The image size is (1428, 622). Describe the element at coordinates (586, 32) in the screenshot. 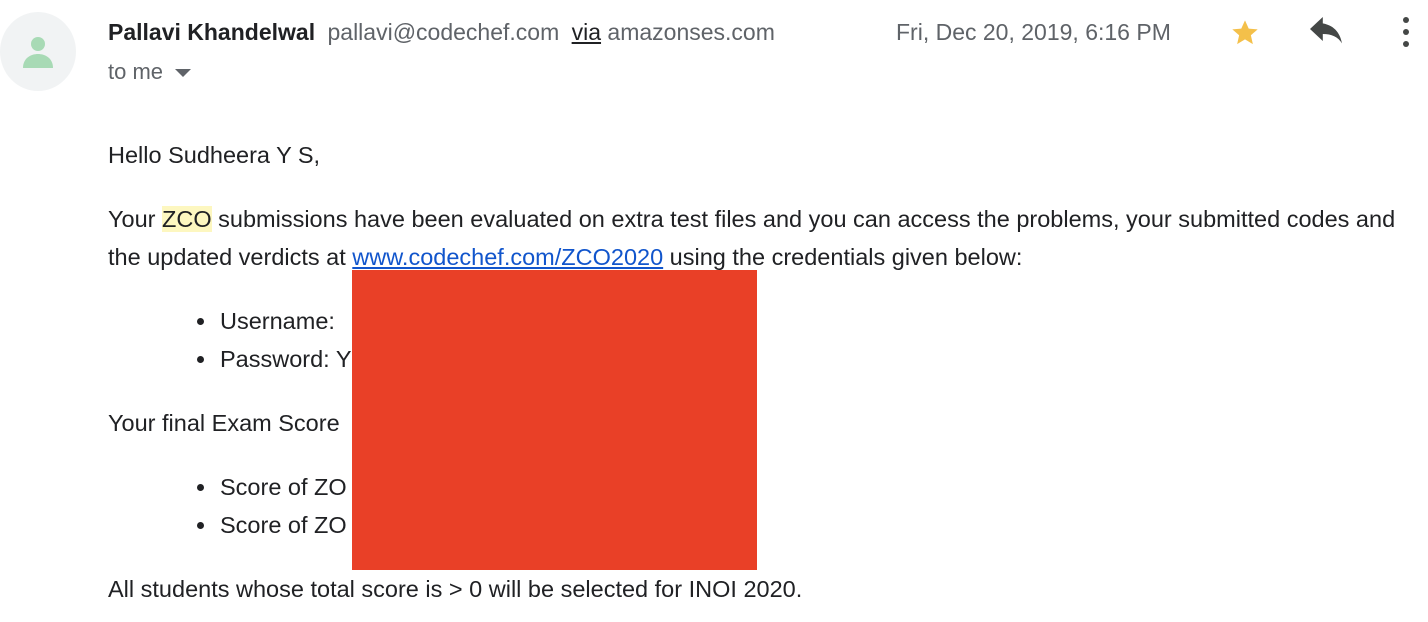

I see `via-link: via` at that location.